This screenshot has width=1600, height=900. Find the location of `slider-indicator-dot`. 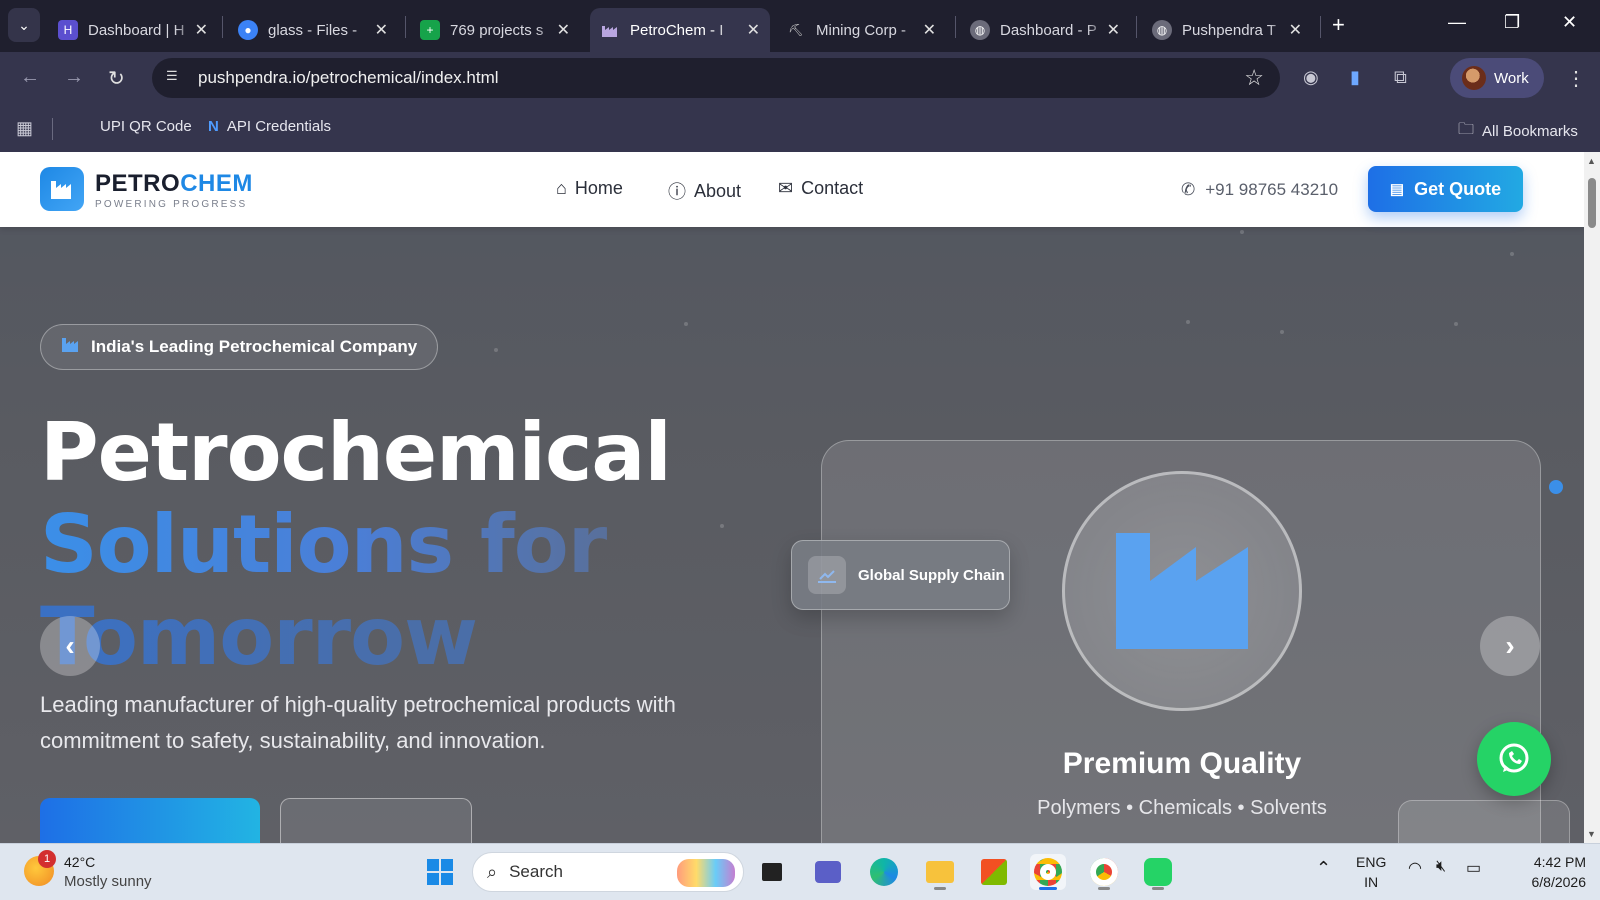

slider-indicator-dot is located at coordinates (1556, 487).